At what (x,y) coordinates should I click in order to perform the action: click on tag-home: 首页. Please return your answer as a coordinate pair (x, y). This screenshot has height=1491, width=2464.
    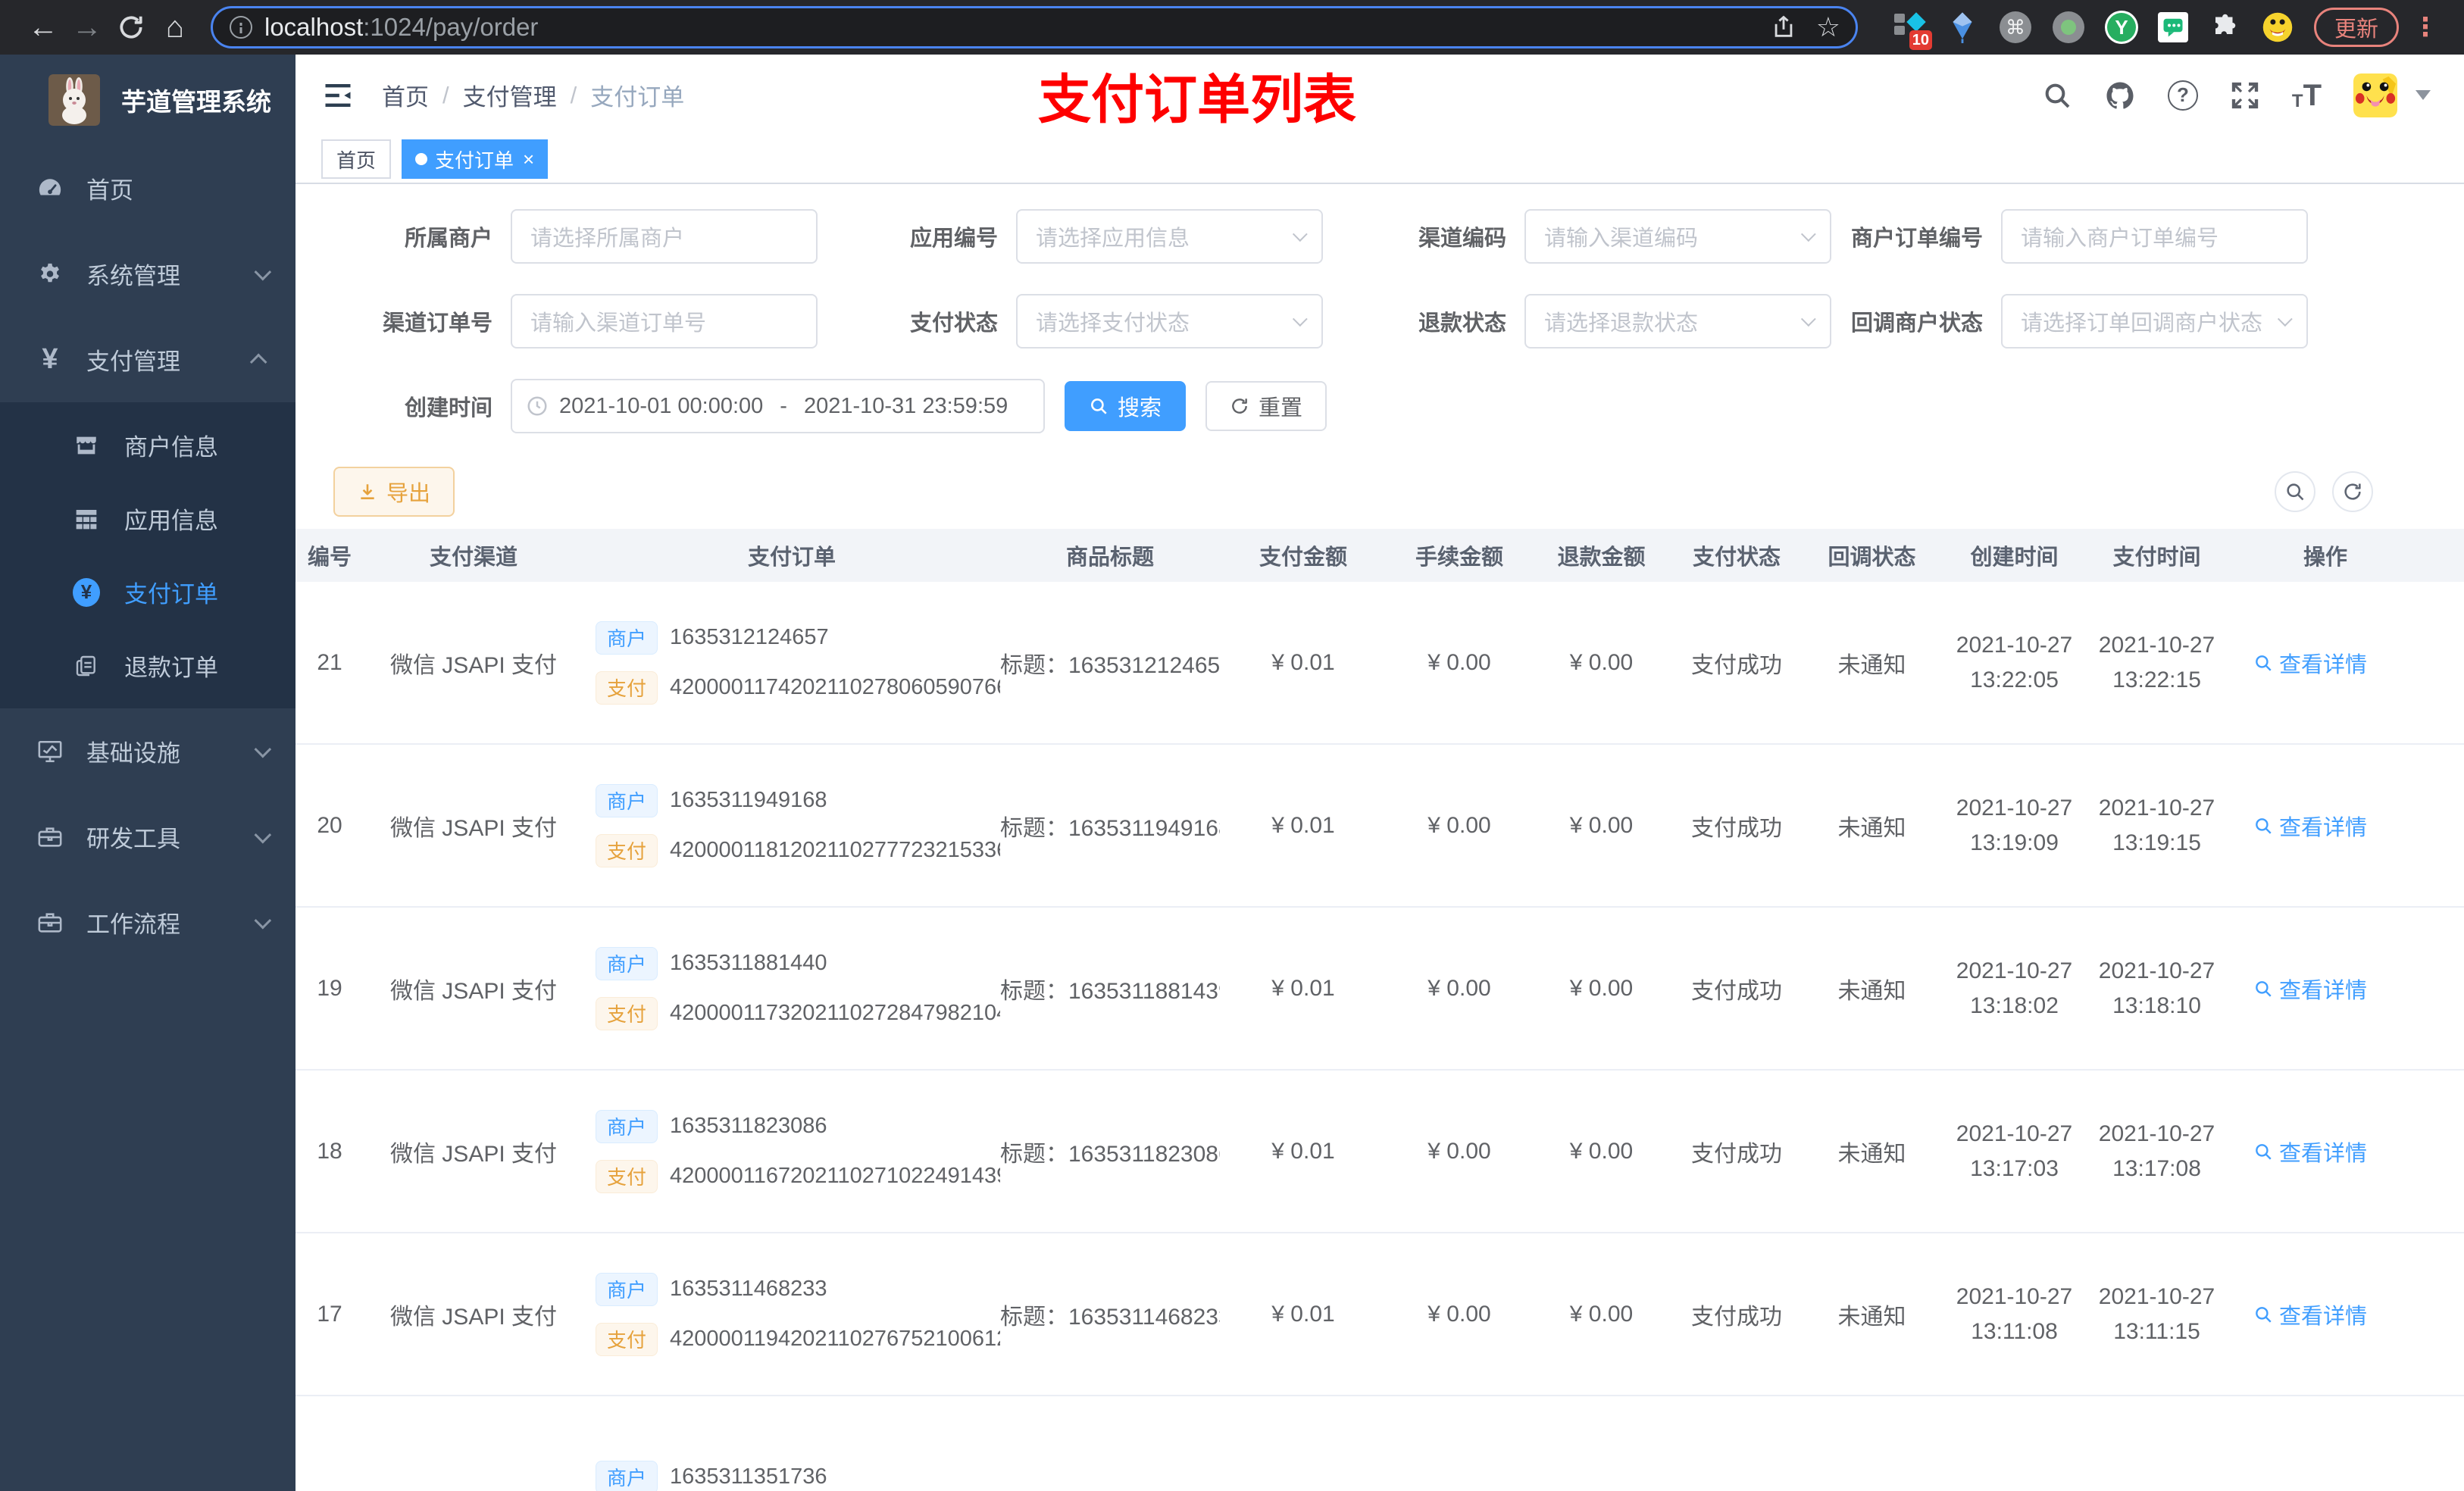
    Looking at the image, I should click on (356, 159).